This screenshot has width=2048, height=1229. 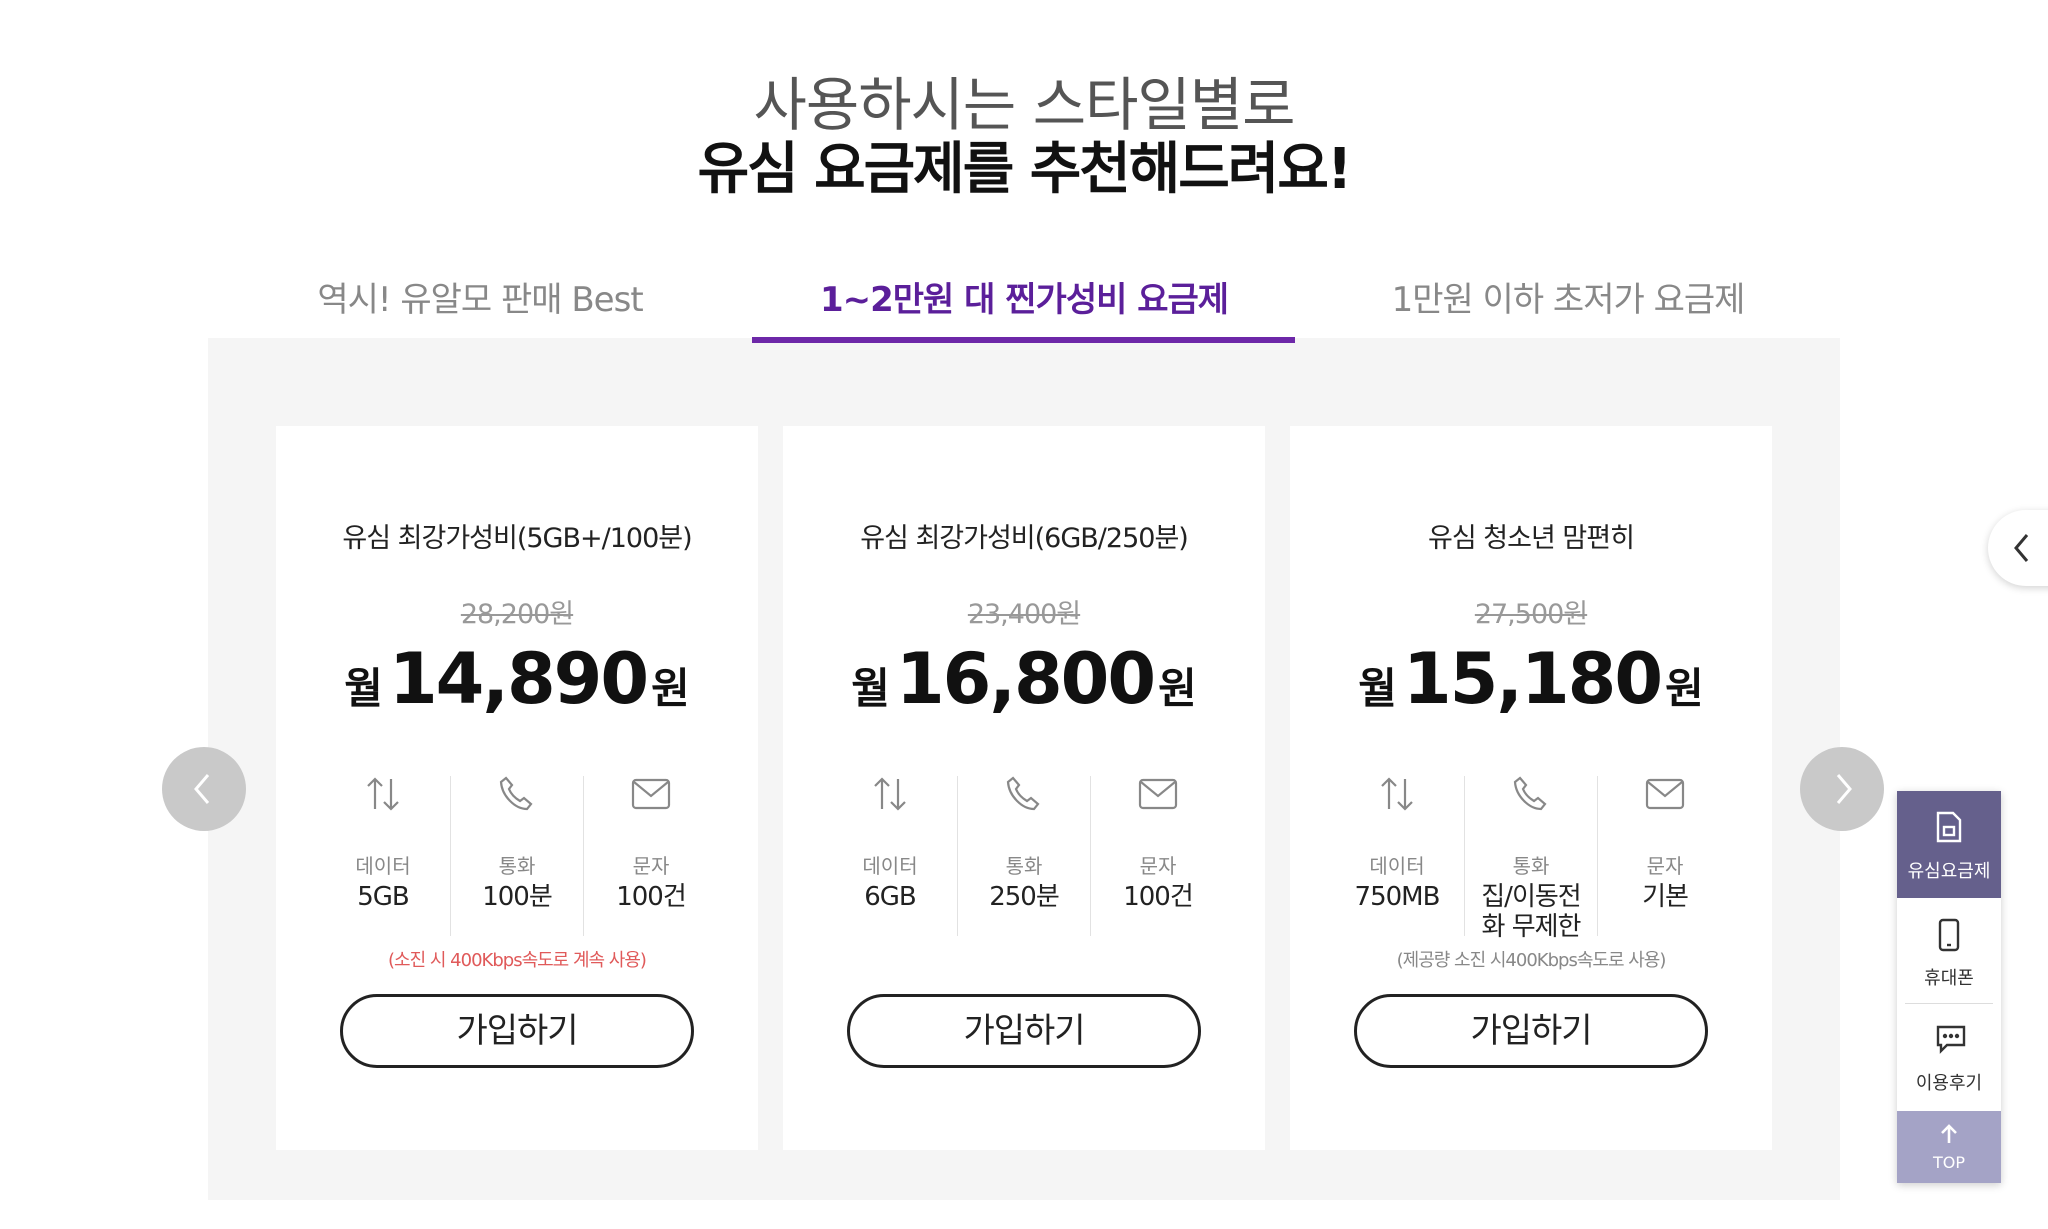 I want to click on quick-menu-label: 휴대폰, so click(x=1949, y=978).